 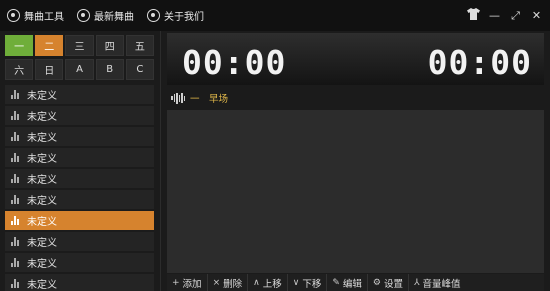 I want to click on menu-new-music-label: 最新舞曲, so click(x=114, y=17).